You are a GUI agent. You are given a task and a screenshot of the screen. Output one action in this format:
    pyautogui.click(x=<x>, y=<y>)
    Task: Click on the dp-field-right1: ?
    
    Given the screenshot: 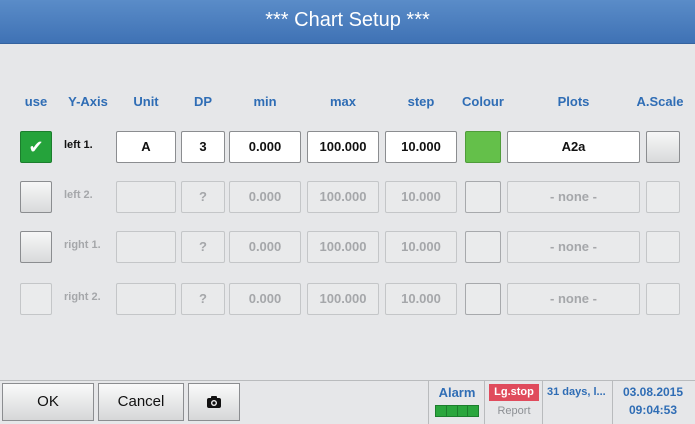 What is the action you would take?
    pyautogui.click(x=203, y=247)
    